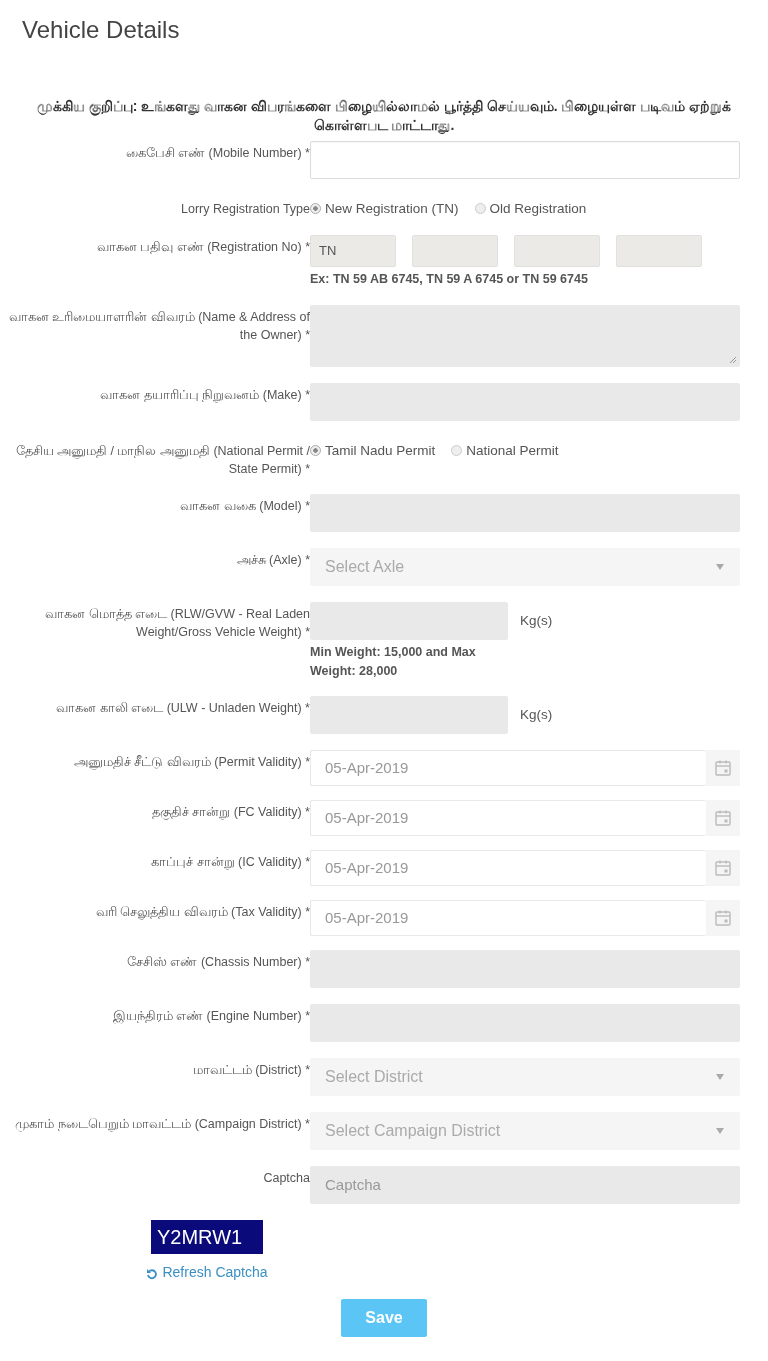 The image size is (768, 1361). I want to click on notice-text: முக்கிய குறிப்பு: உங்களது வாகன விபரங்களை பிழையில்லாமல் பூர்த்தி செய்யவும். பிழையுள்ள படிவம் ஏற்றுக் கொள்ளபட மாட்டாது., so click(384, 115).